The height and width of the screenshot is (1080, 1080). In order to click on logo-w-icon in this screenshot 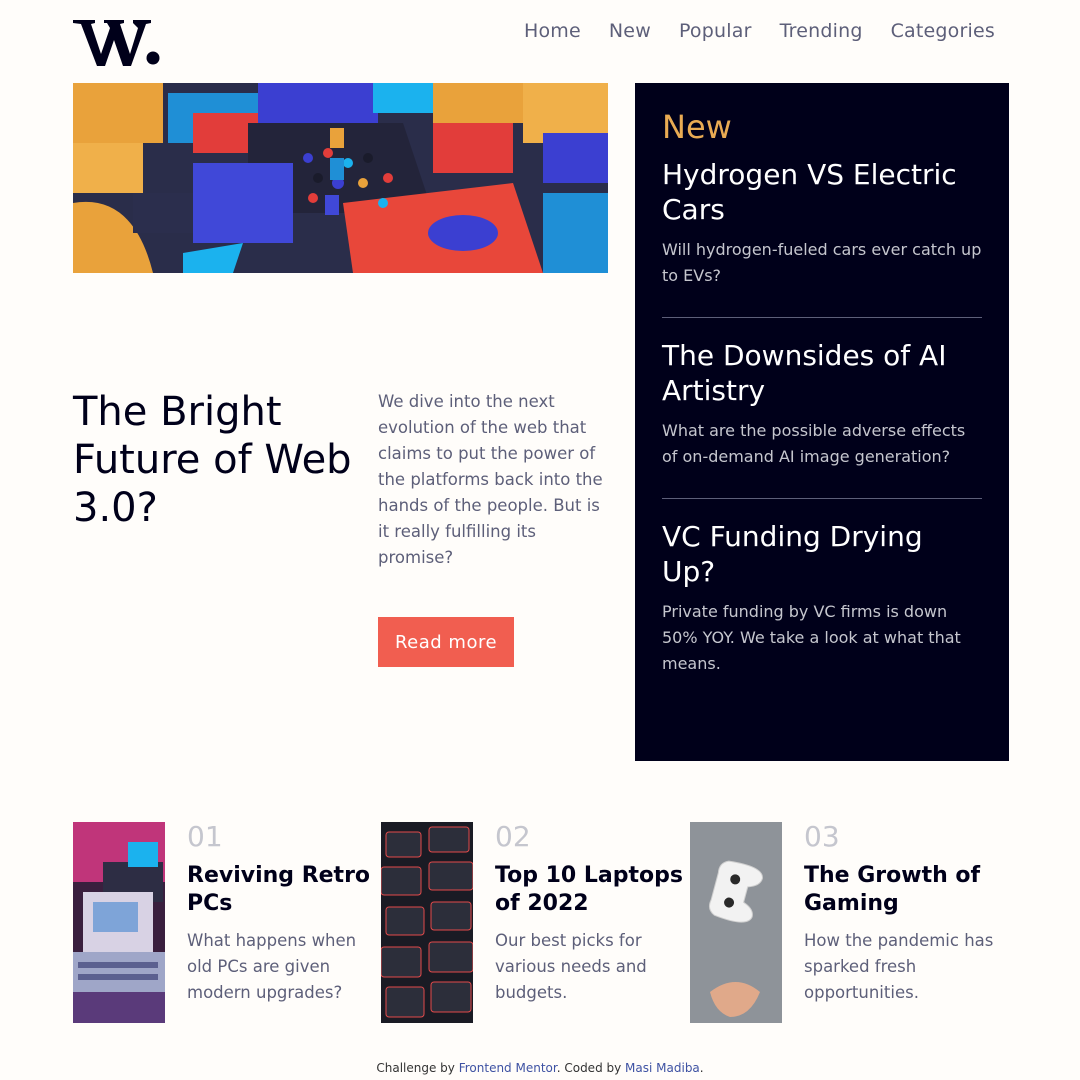, I will do `click(116, 43)`.